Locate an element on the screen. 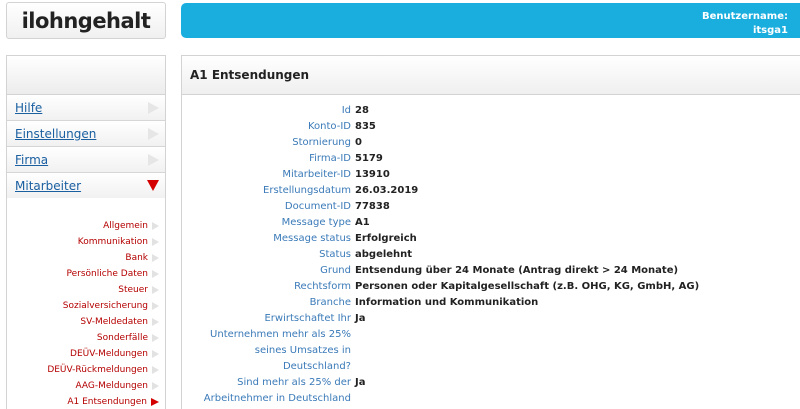  field-label: Sind mehr als 25% der is located at coordinates (294, 382).